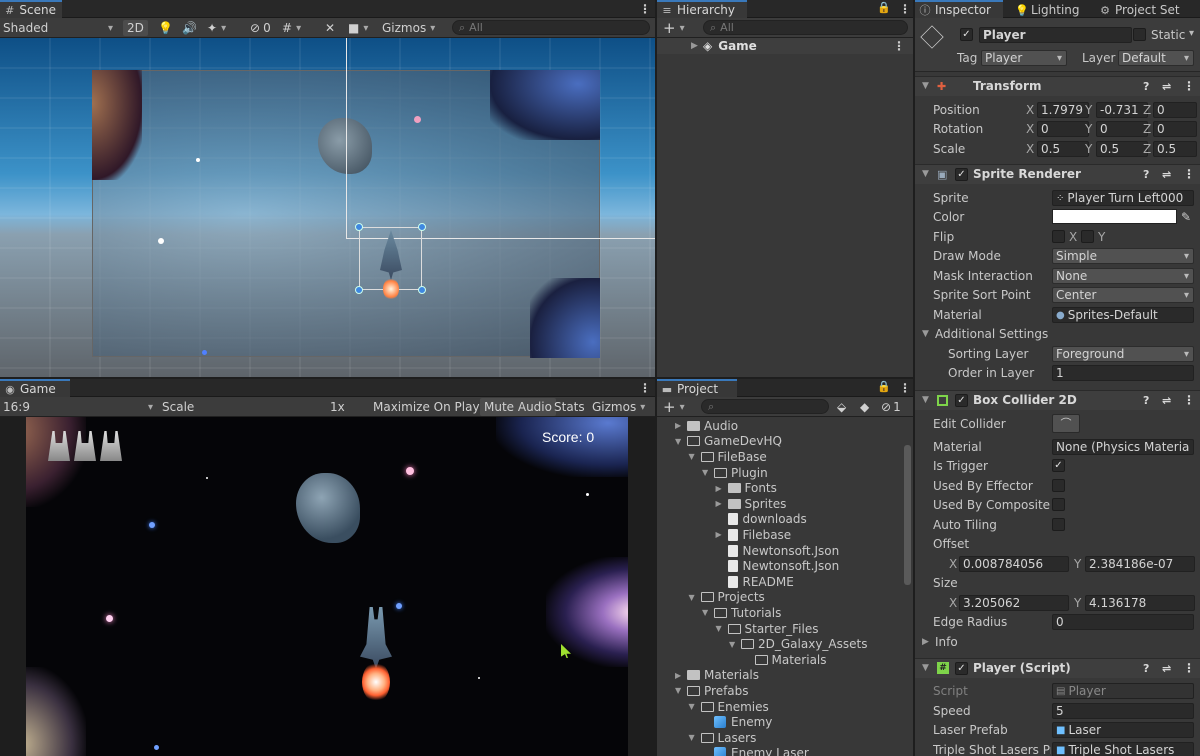  Describe the element at coordinates (1175, 149) in the screenshot. I see `scale-z-field: 0.5` at that location.